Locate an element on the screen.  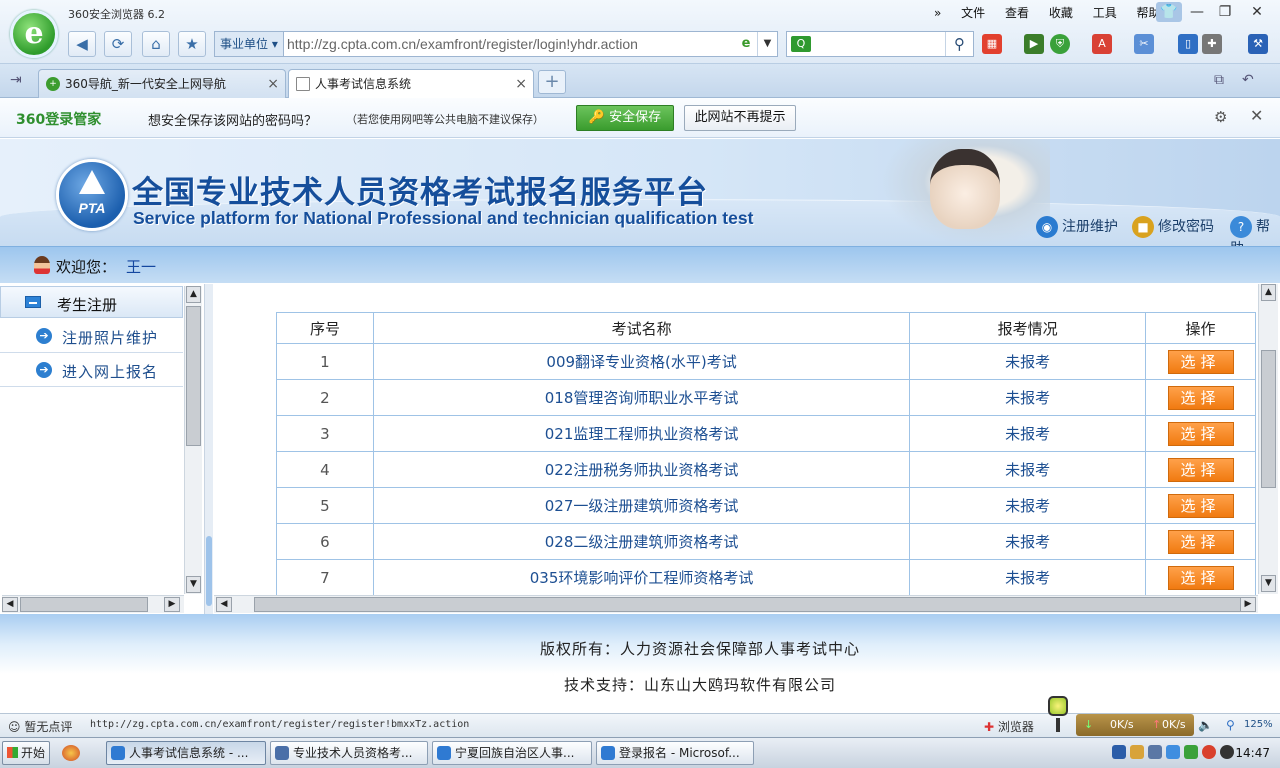
close-icon: ✕ is located at coordinates (1256, 115).